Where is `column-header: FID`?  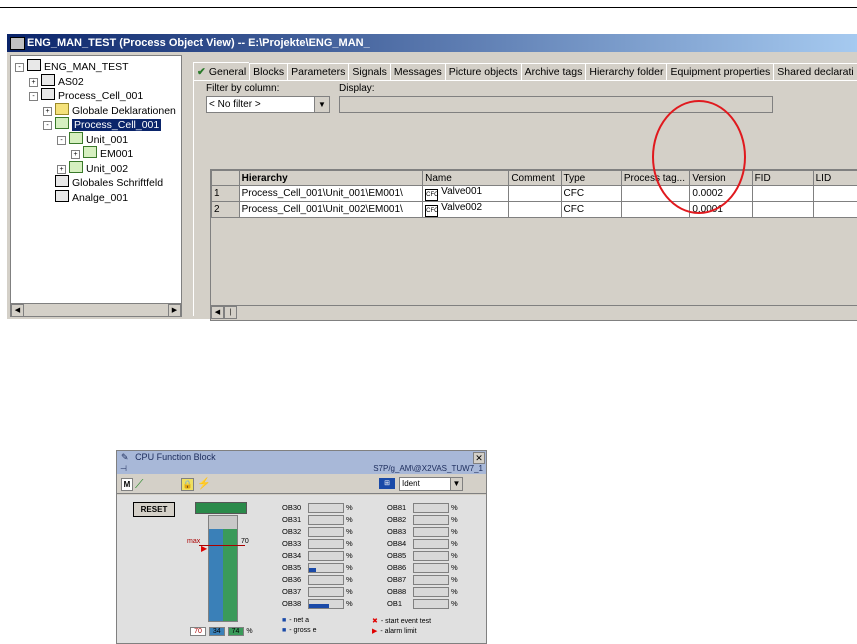
column-header: FID is located at coordinates (782, 178).